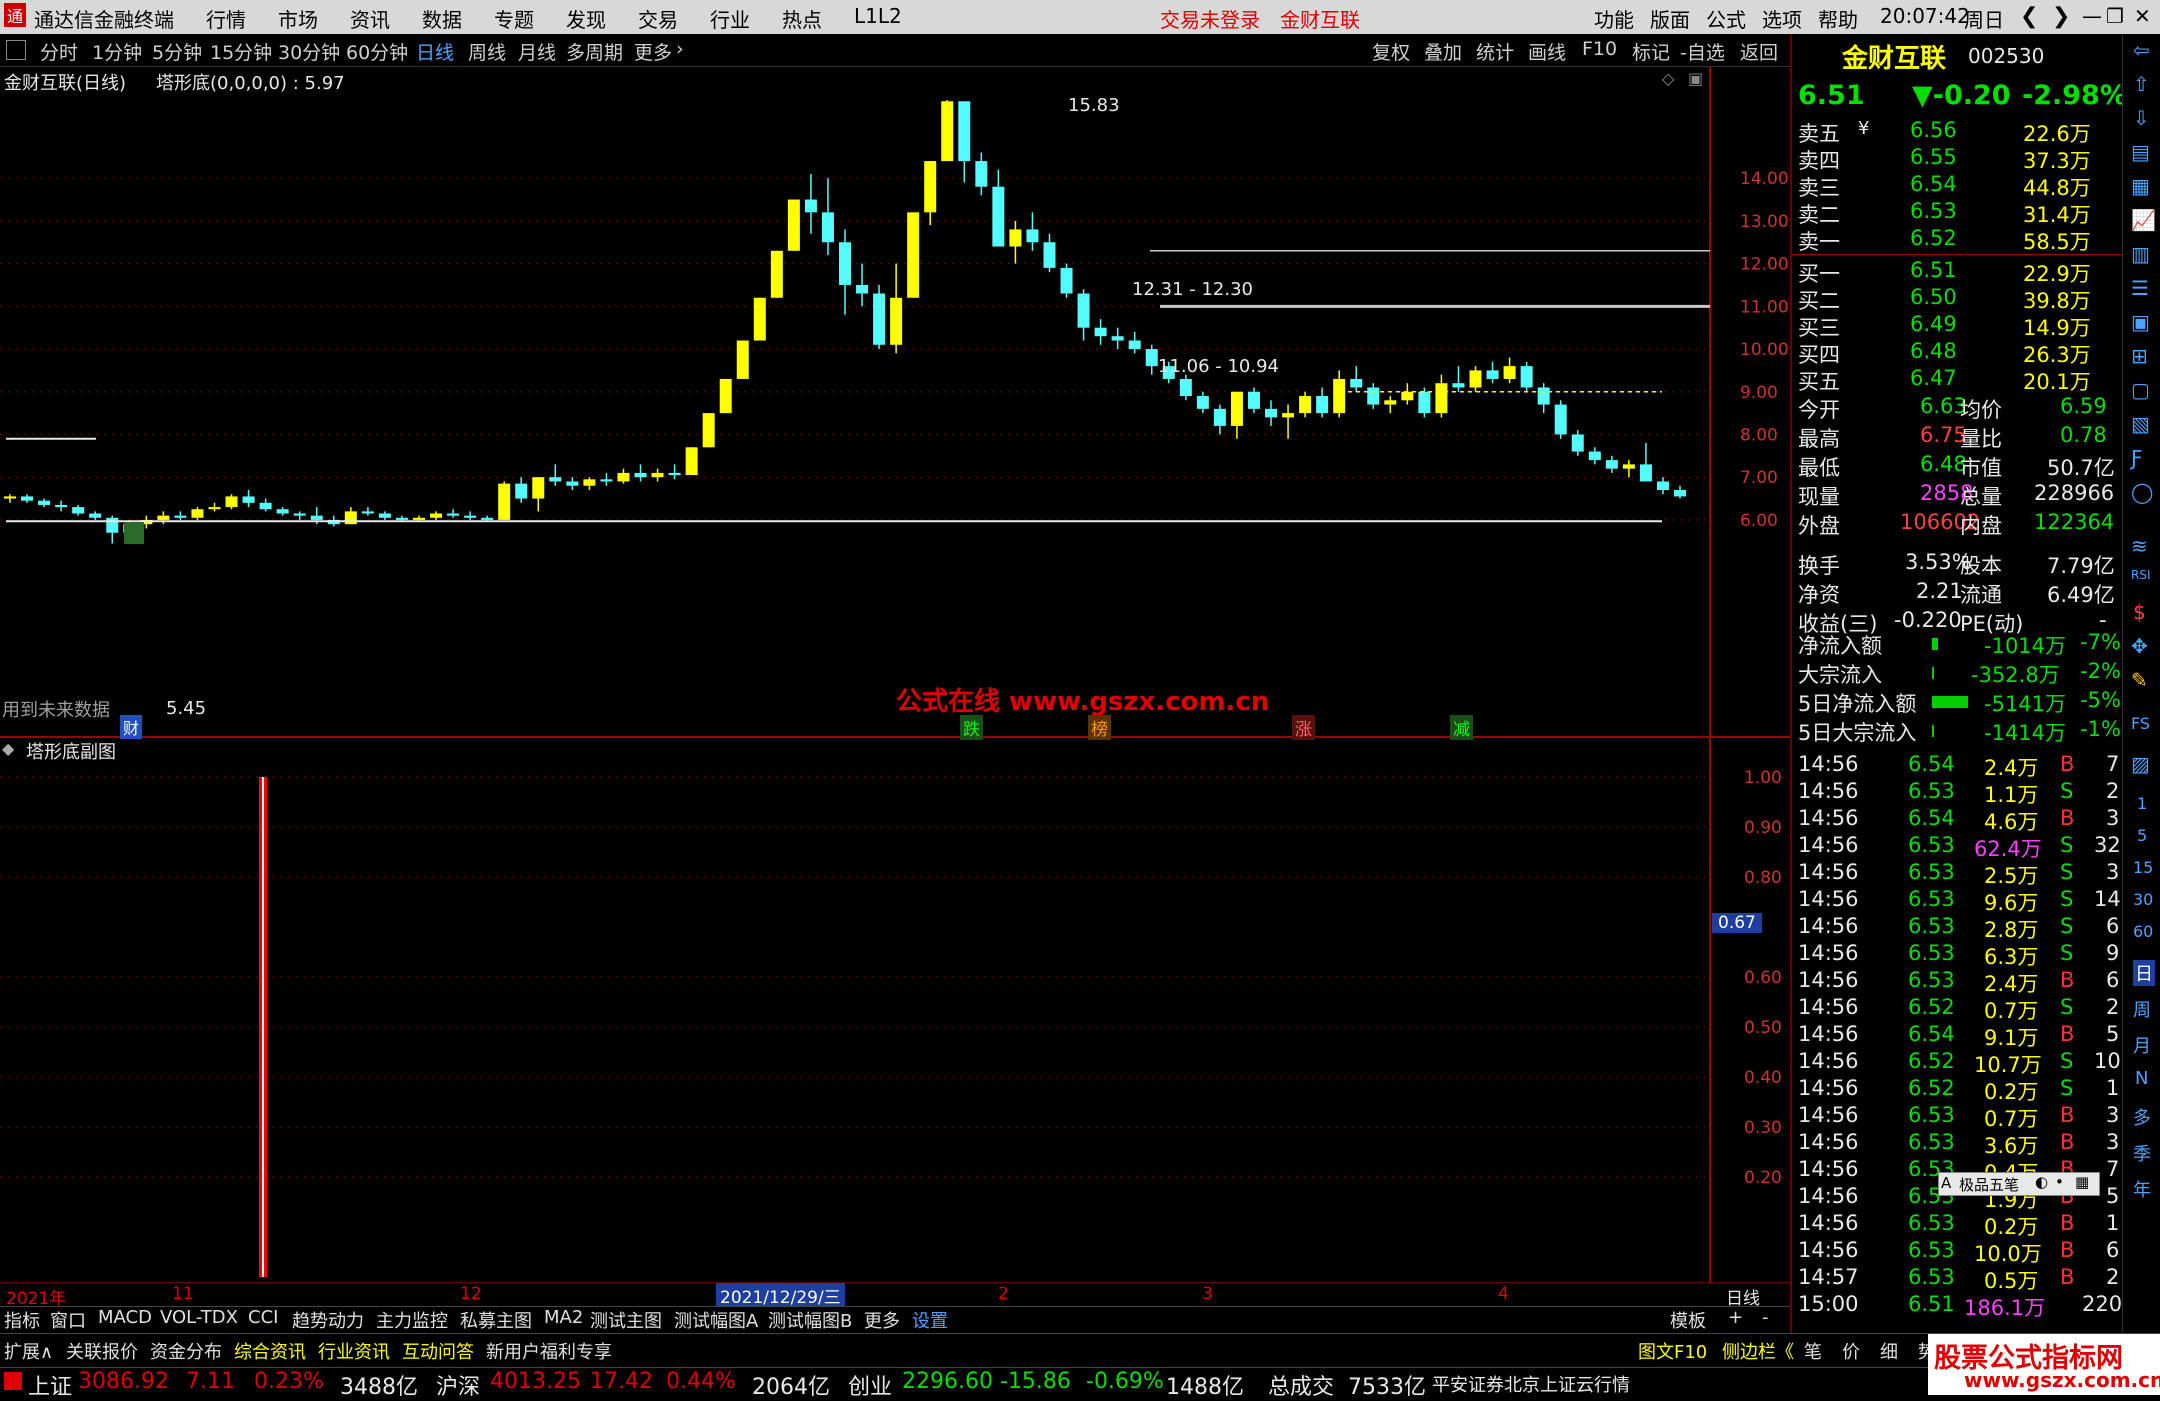  I want to click on ext-qa: 互动问答, so click(438, 1351).